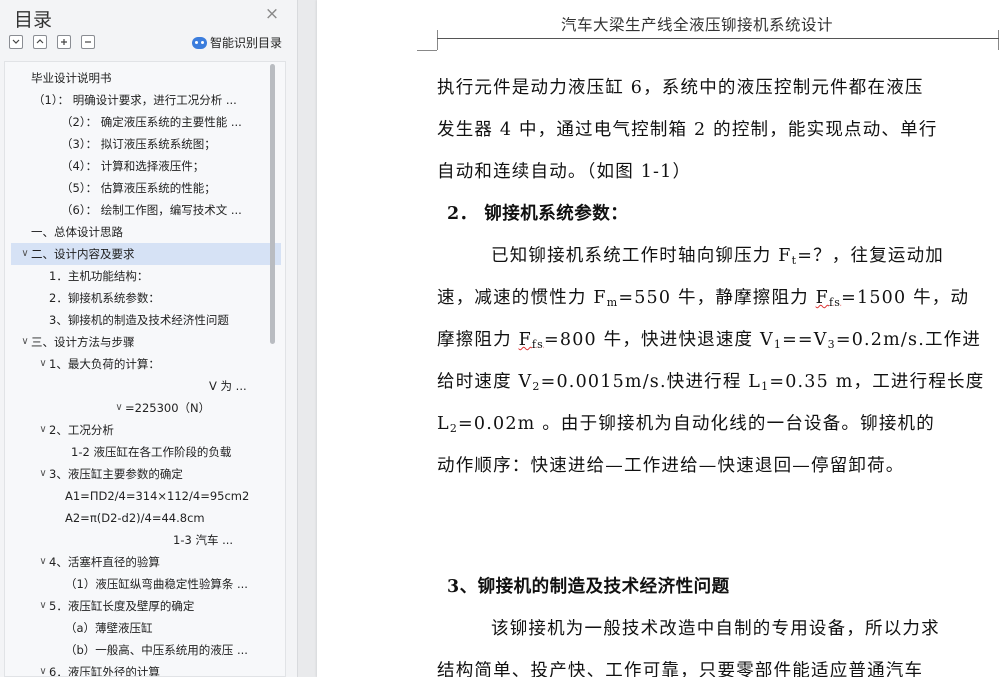 This screenshot has width=1001, height=677. What do you see at coordinates (88, 42) in the screenshot?
I see `remove-icon` at bounding box center [88, 42].